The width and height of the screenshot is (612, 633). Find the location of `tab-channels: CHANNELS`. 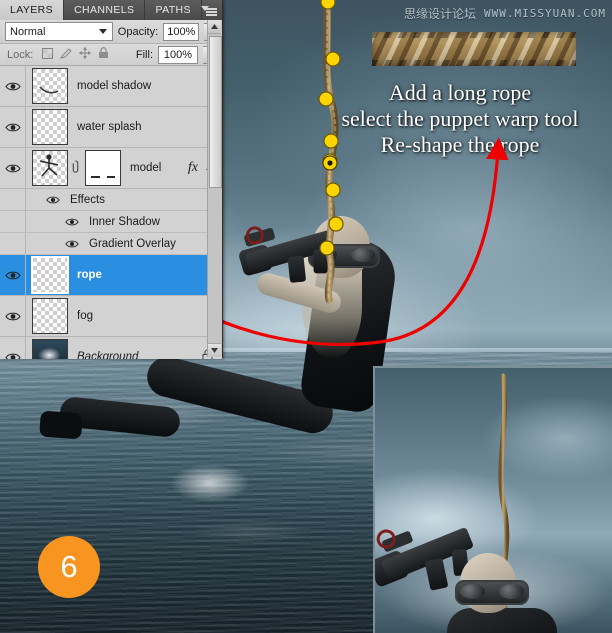

tab-channels: CHANNELS is located at coordinates (105, 10).